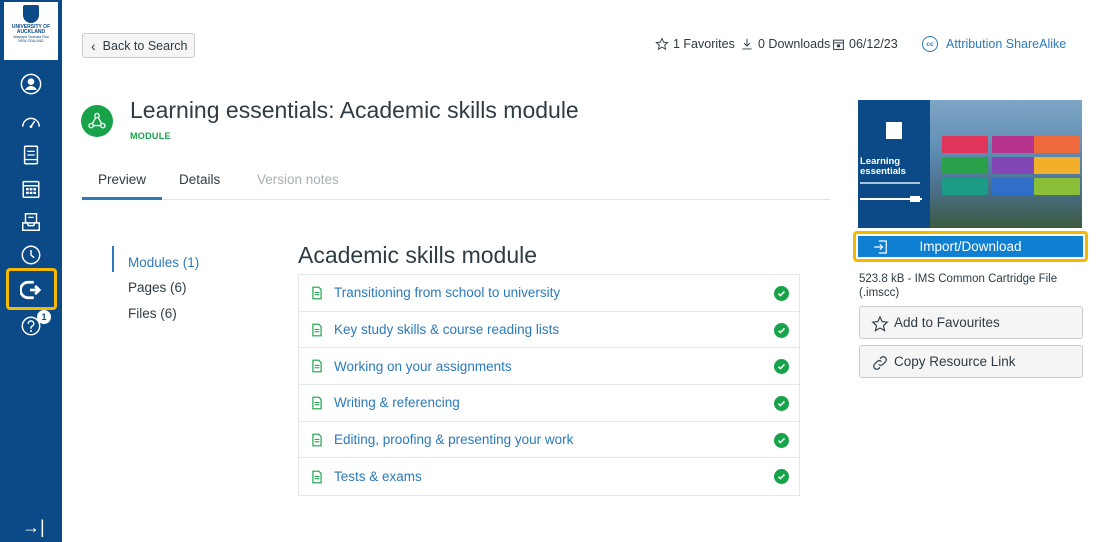 The width and height of the screenshot is (1097, 542). Describe the element at coordinates (97, 121) in the screenshot. I see `module-type-icon` at that location.